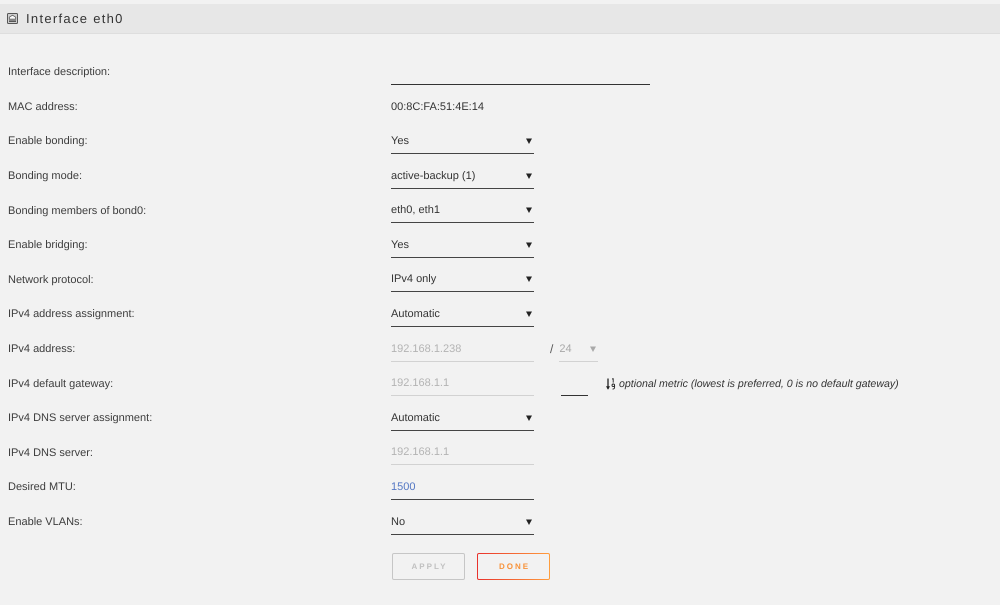 The height and width of the screenshot is (605, 1000). Describe the element at coordinates (462, 211) in the screenshot. I see `select-dropdown: eth0, eth1` at that location.